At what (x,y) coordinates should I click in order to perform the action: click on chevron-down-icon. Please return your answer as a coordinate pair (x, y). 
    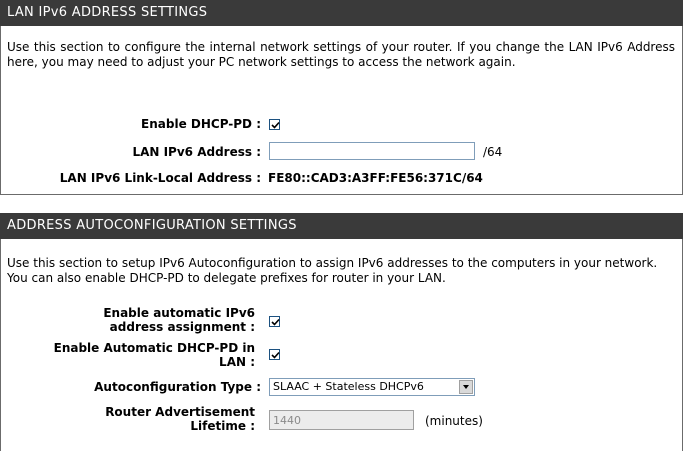
    Looking at the image, I should click on (466, 387).